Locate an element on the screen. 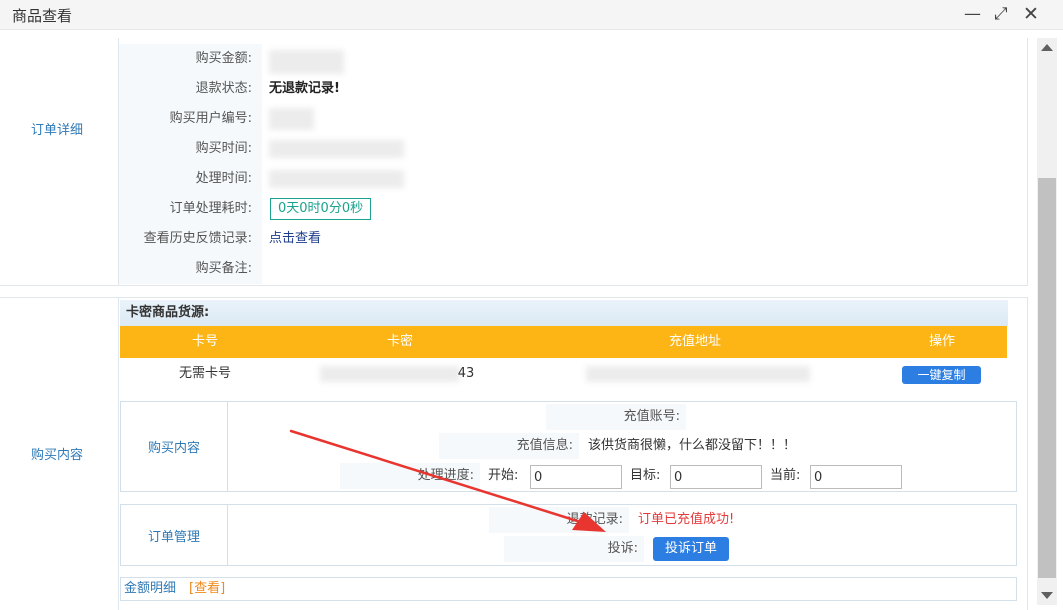  purchase-amount-label: 购买金额: is located at coordinates (190, 59).